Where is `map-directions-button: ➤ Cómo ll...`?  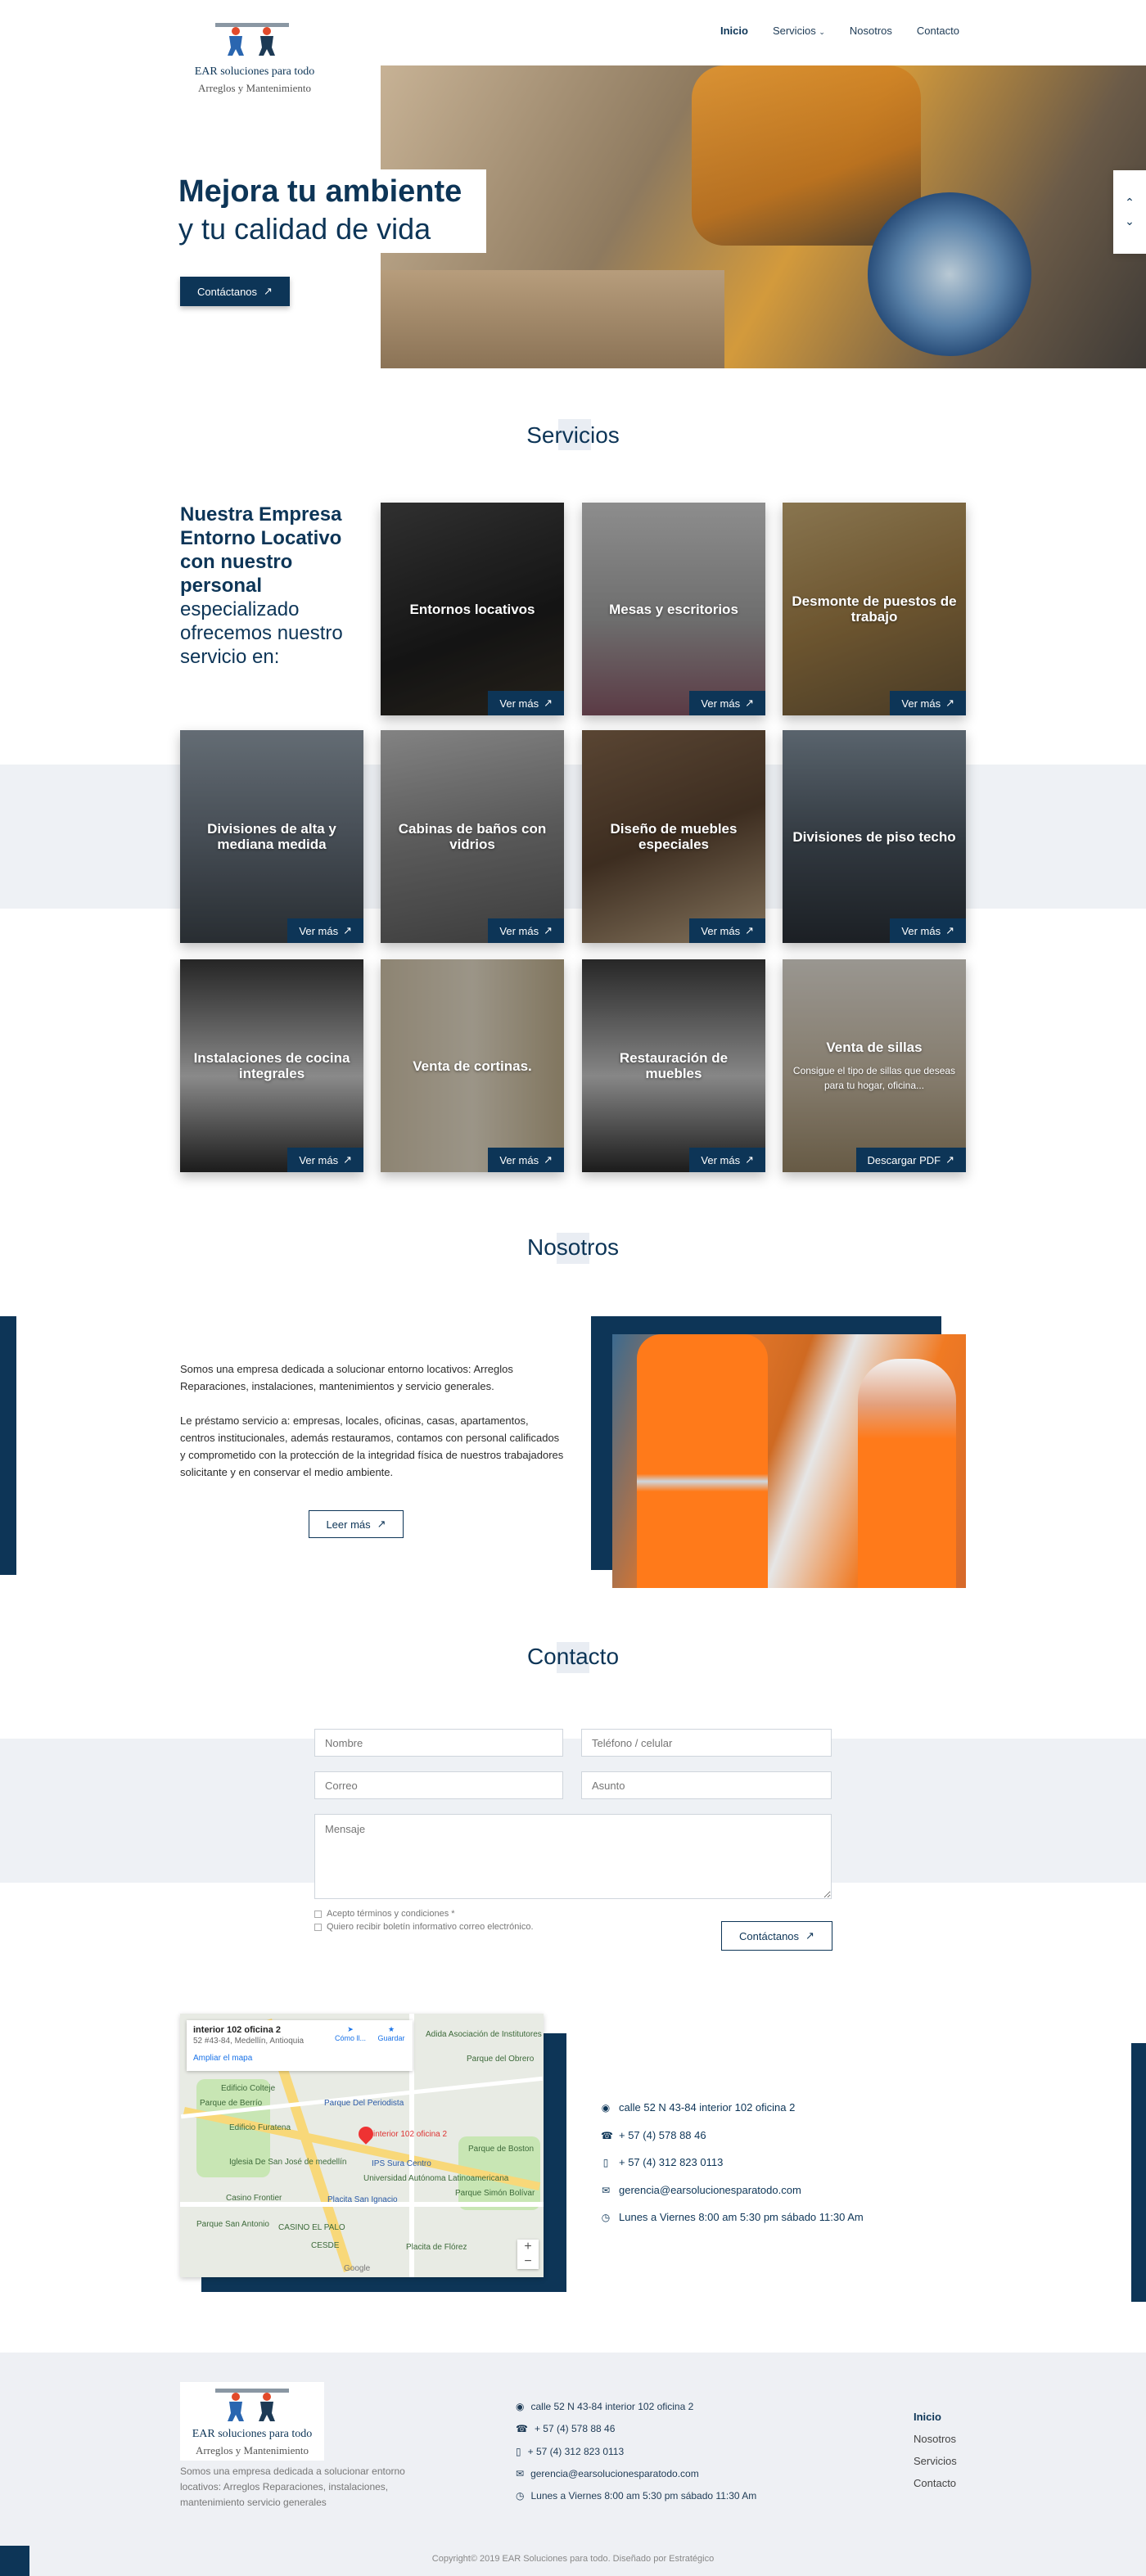 map-directions-button: ➤ Cómo ll... is located at coordinates (351, 2033).